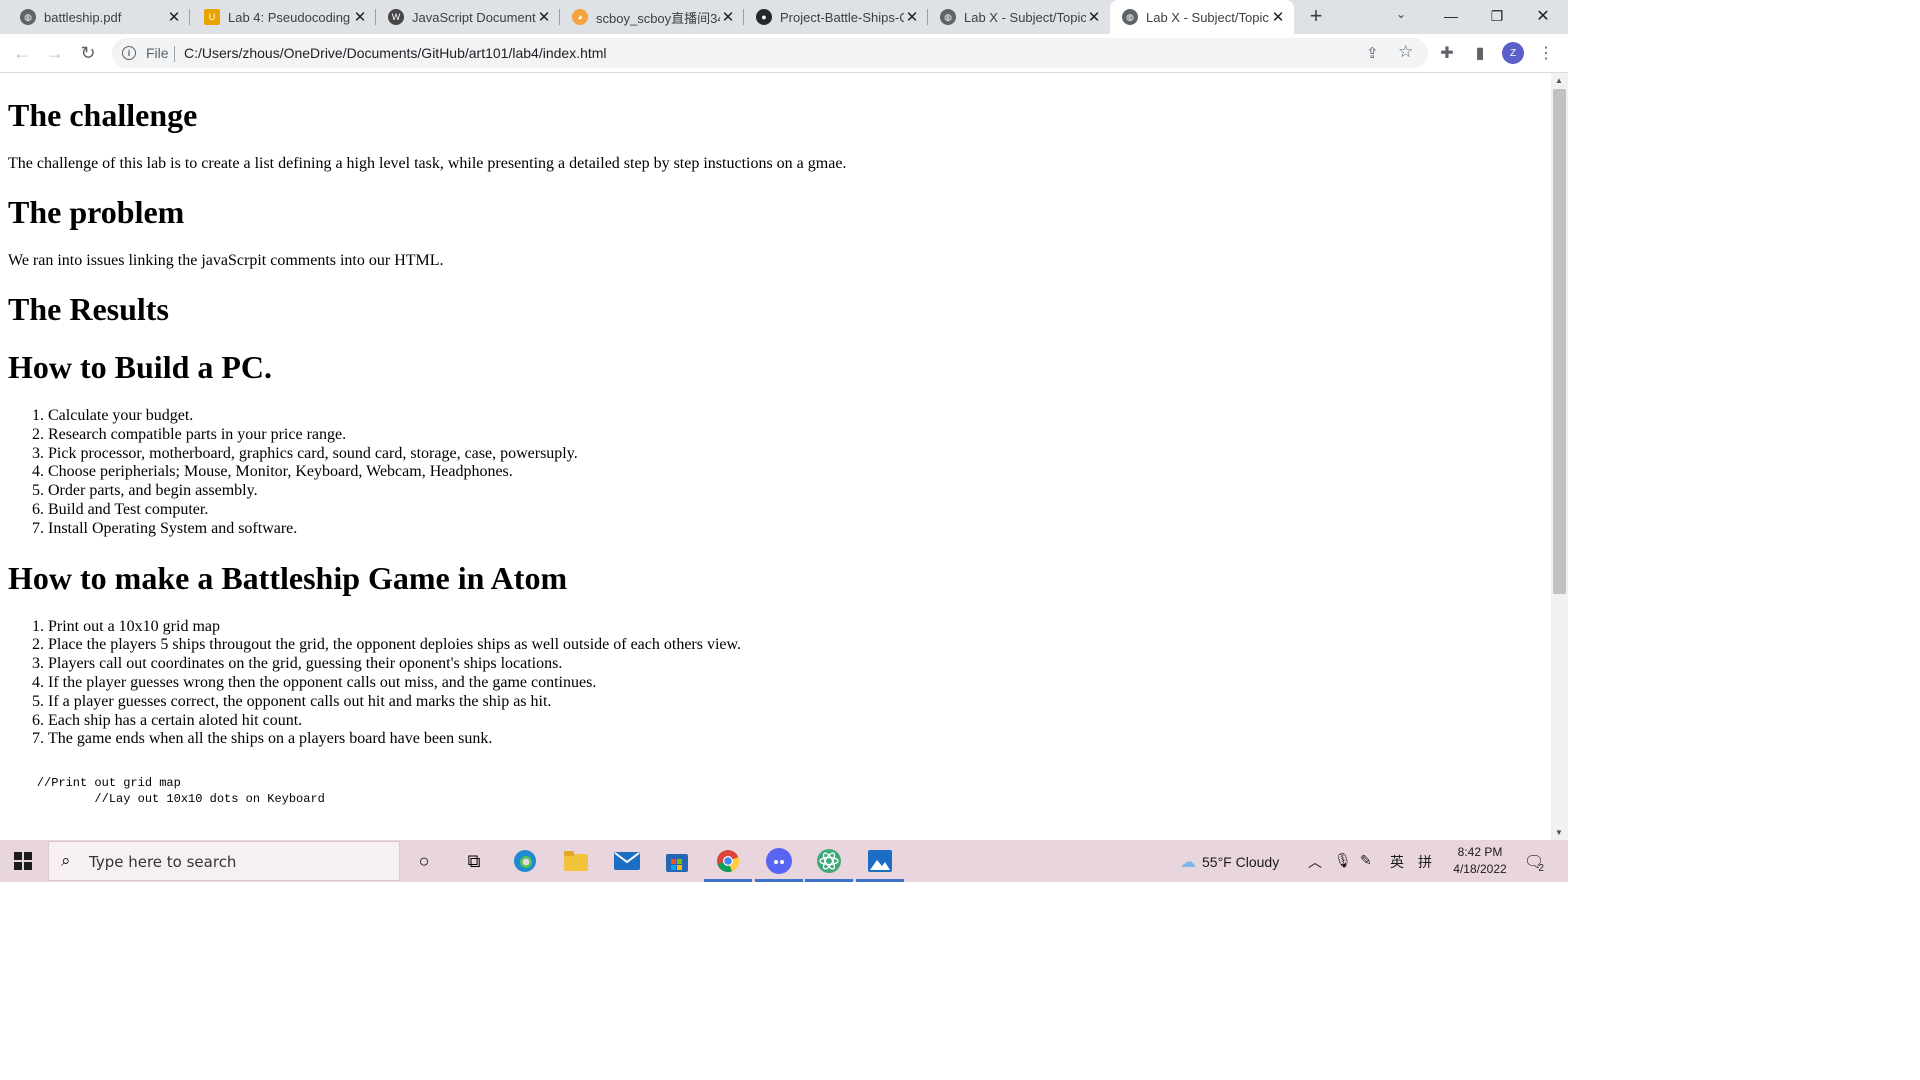  Describe the element at coordinates (174, 54) in the screenshot. I see `divider` at that location.